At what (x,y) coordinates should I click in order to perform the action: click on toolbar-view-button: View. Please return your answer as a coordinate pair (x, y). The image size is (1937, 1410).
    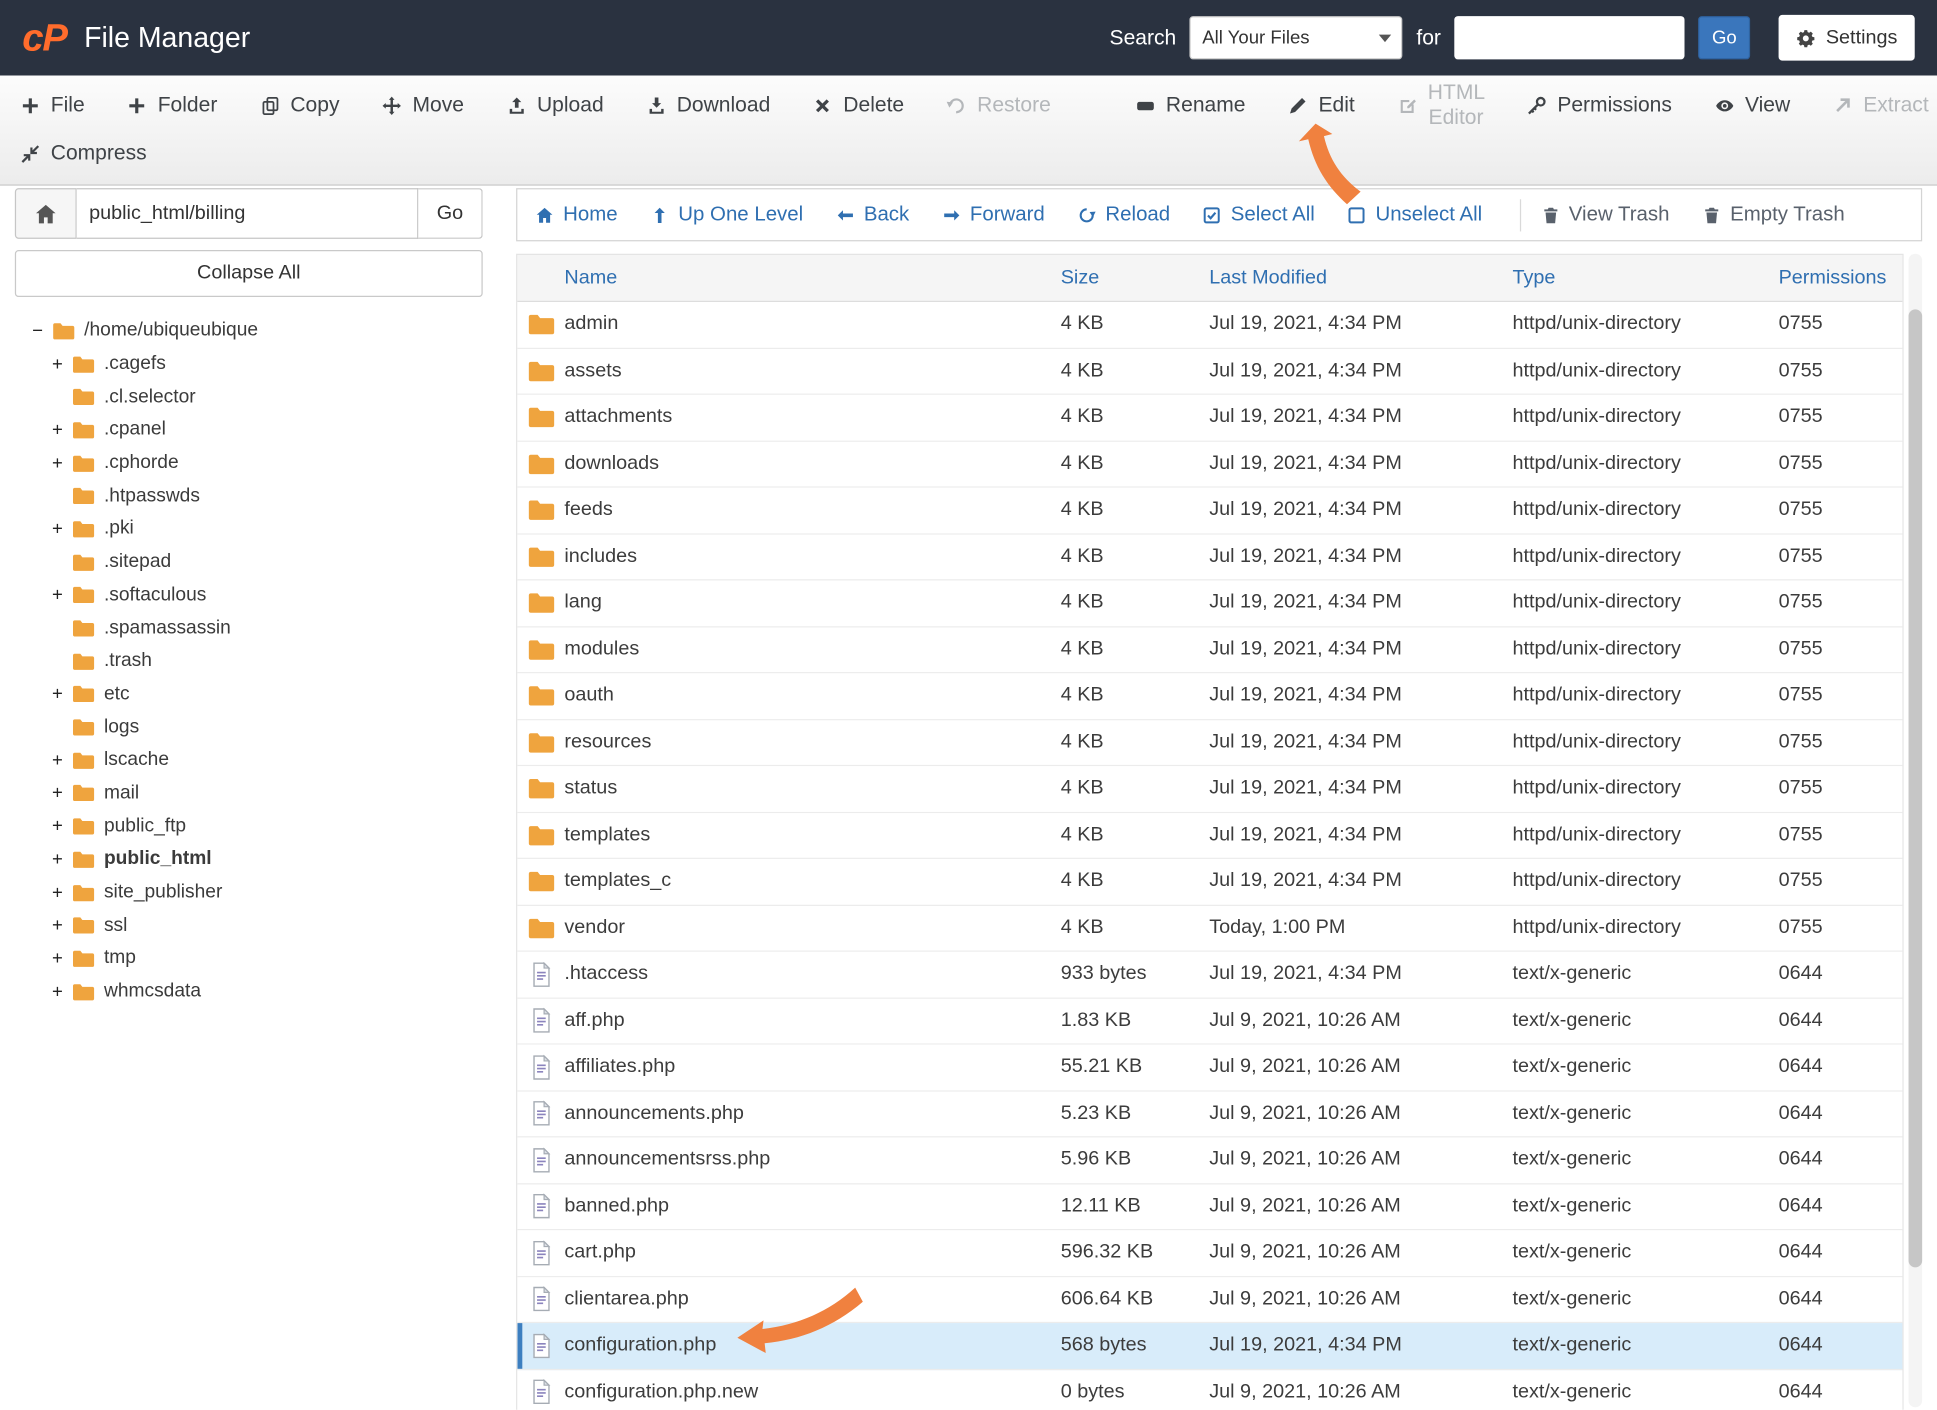
    Looking at the image, I should click on (1752, 105).